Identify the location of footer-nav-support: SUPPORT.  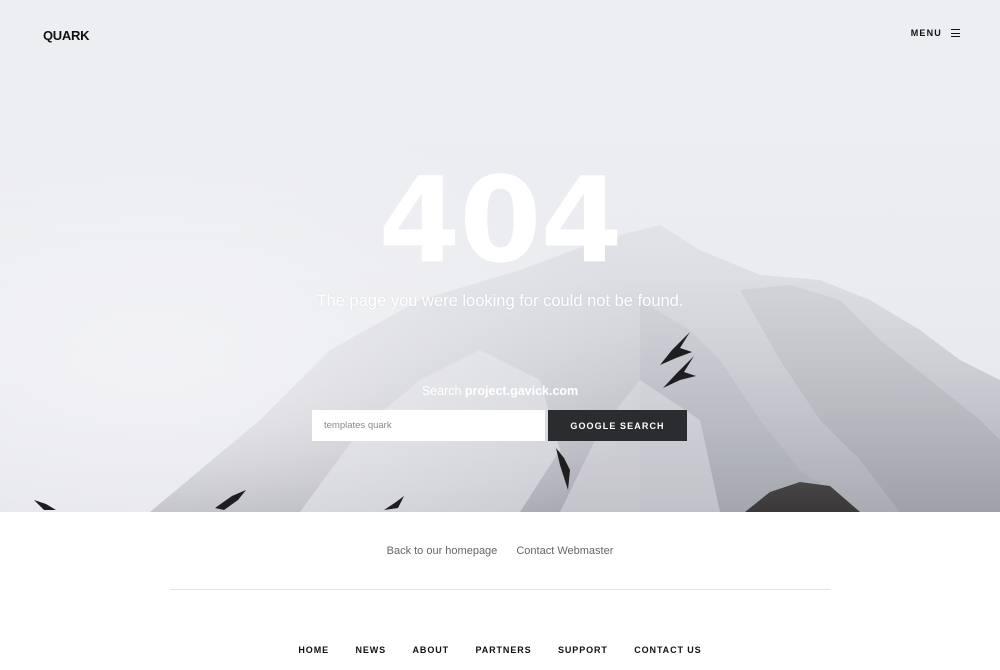
(583, 650).